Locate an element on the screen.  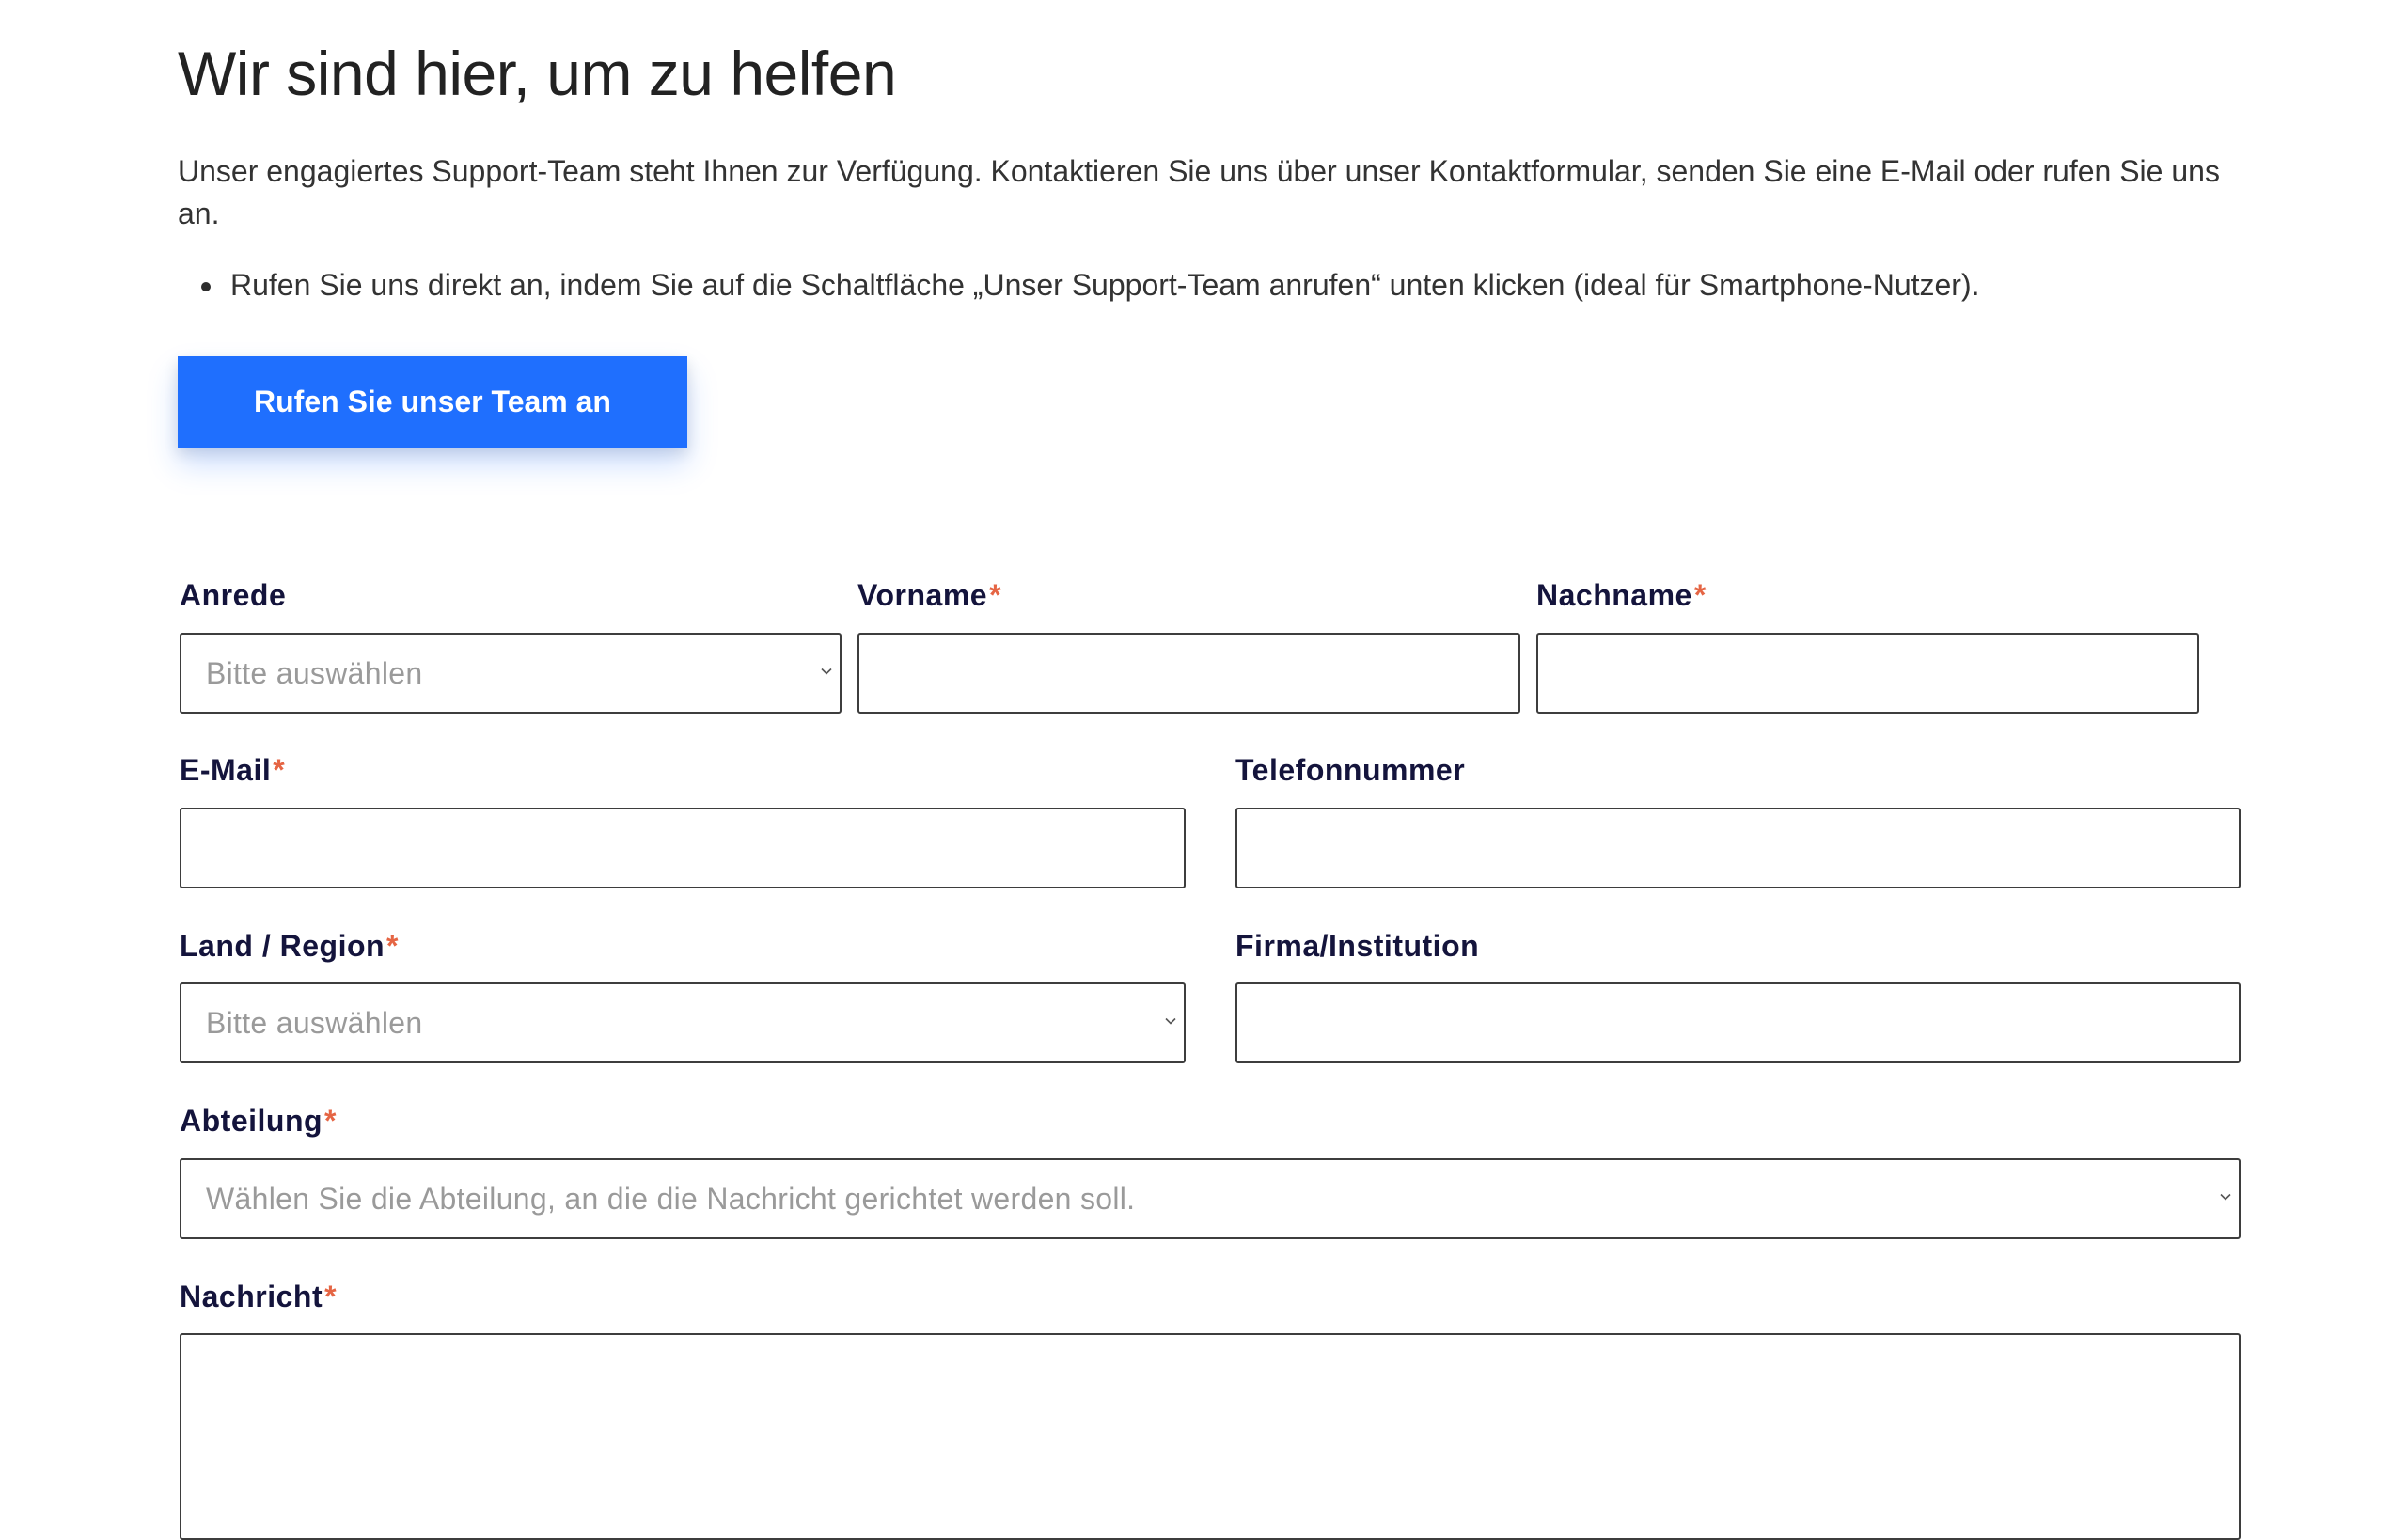
last-name-label-text: Nachname is located at coordinates (1614, 595).